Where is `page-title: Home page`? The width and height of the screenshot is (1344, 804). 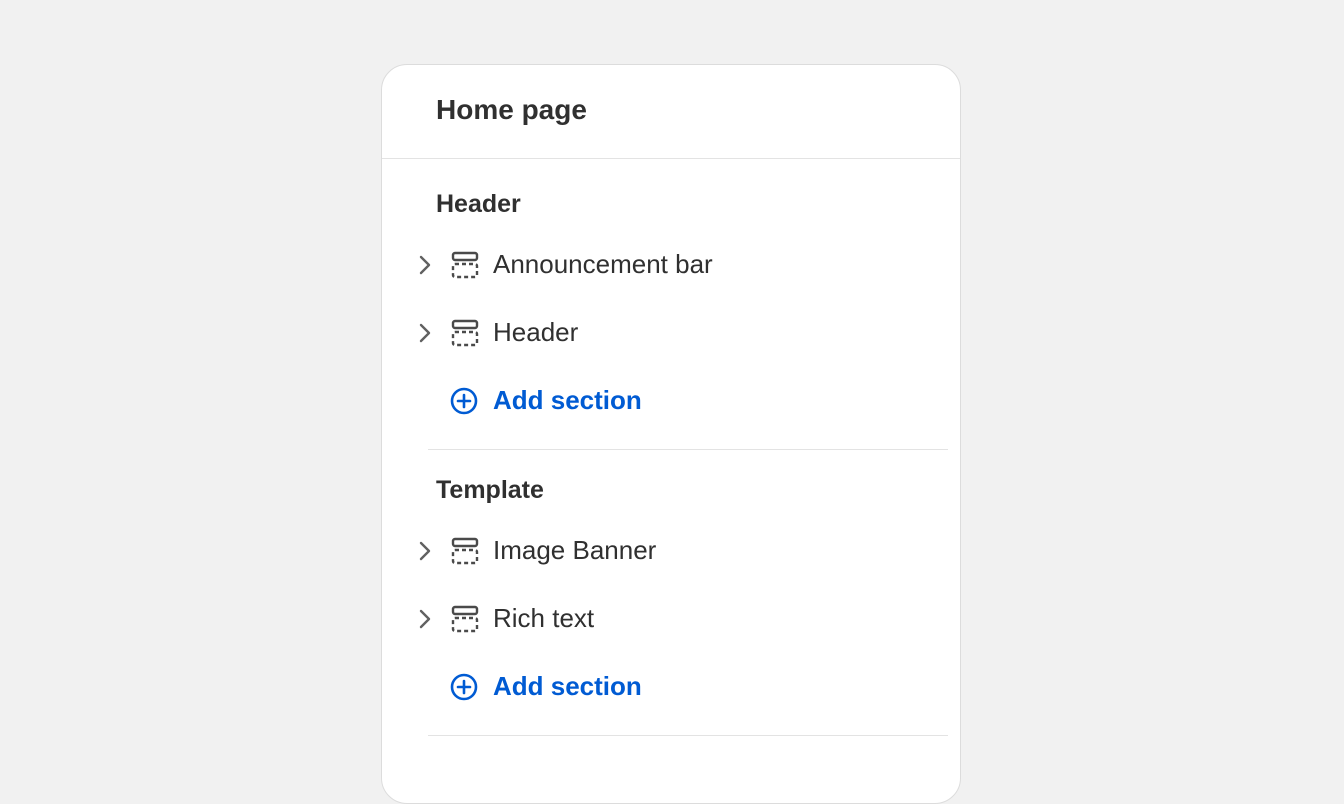 page-title: Home page is located at coordinates (511, 109).